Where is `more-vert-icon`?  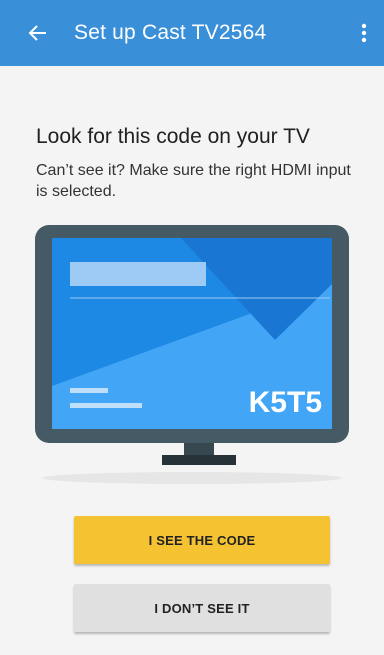 more-vert-icon is located at coordinates (364, 33).